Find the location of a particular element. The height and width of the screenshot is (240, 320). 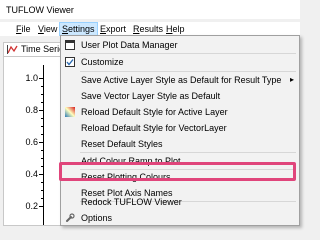

menu-item-options: Options is located at coordinates (180, 218).